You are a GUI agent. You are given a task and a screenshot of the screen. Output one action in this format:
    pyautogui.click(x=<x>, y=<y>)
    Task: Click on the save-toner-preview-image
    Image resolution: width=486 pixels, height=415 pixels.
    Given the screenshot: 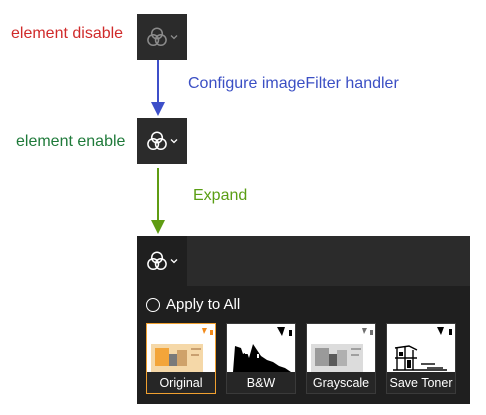 What is the action you would take?
    pyautogui.click(x=421, y=349)
    